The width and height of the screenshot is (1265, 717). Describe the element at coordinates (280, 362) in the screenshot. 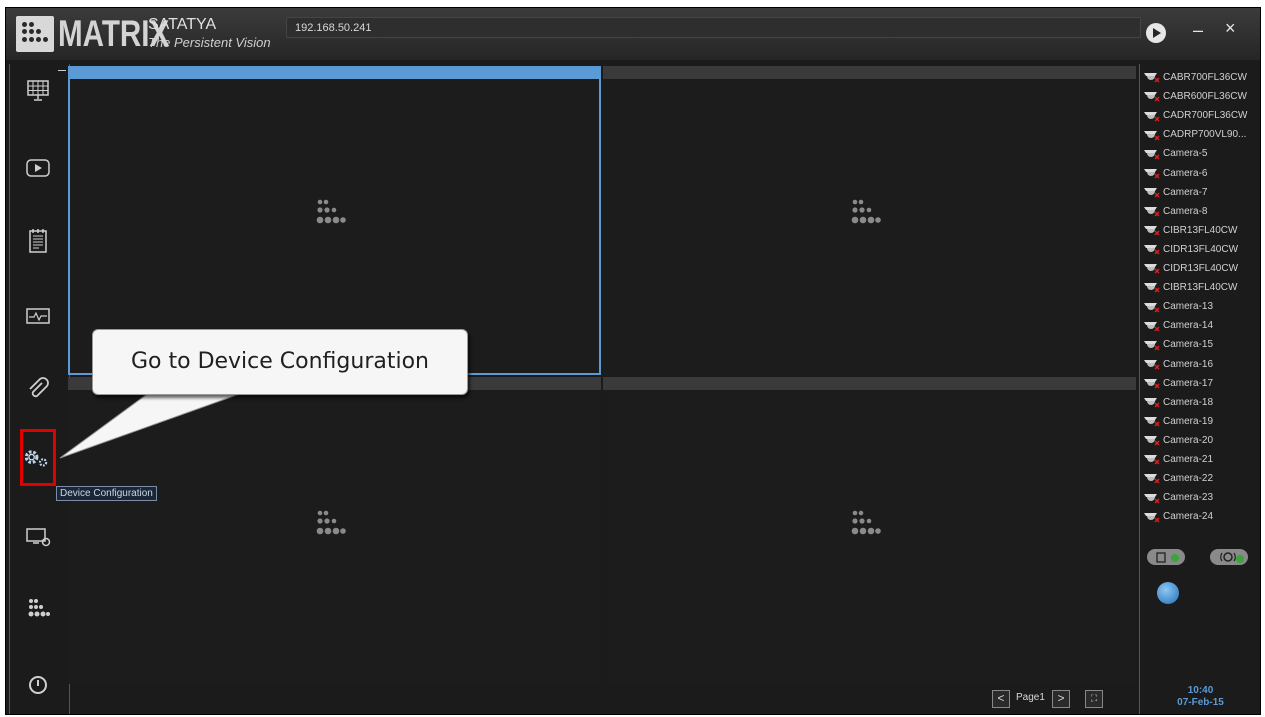

I see `callout-box: Go to Device Configuration` at that location.